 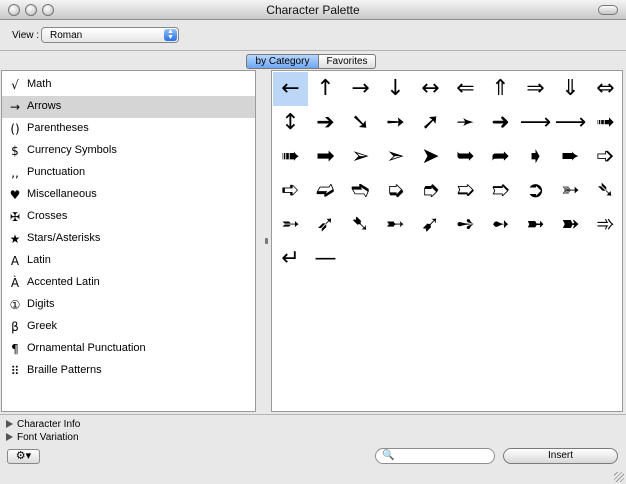 What do you see at coordinates (128, 195) in the screenshot?
I see `category-item-miscellaneous: ♥ Miscellaneous` at bounding box center [128, 195].